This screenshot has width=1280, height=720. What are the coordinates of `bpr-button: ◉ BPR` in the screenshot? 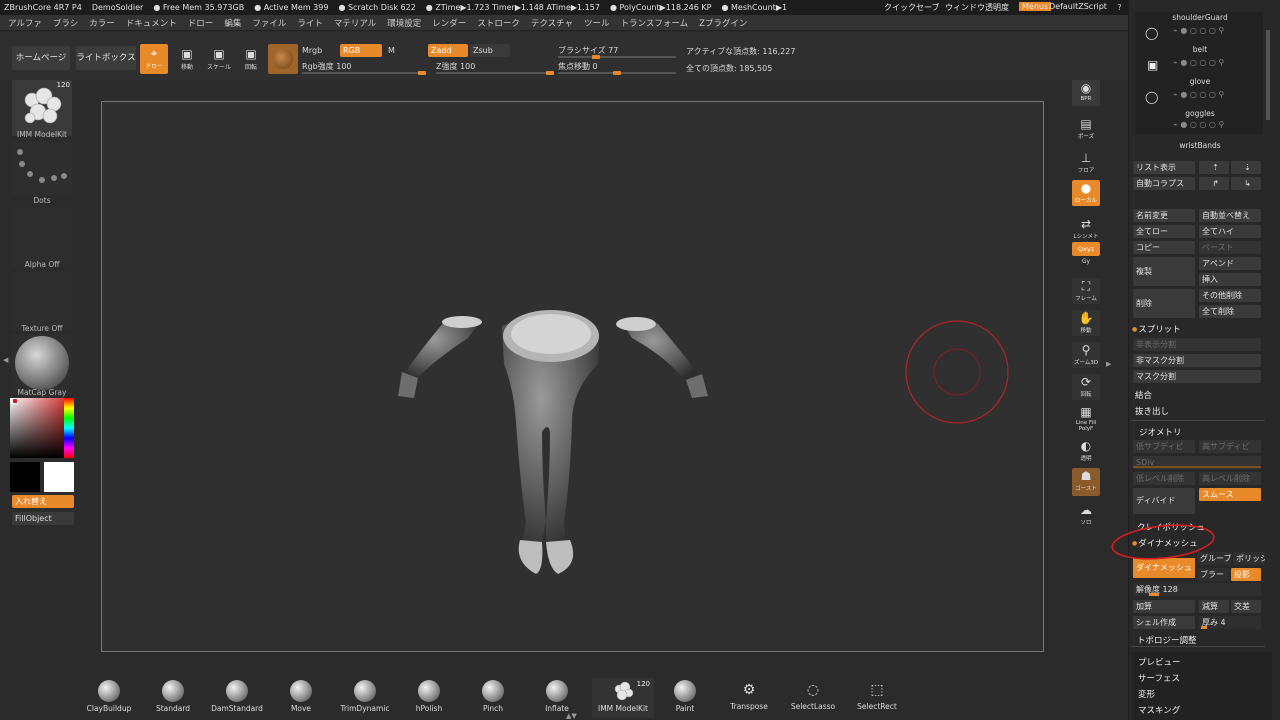 It's located at (1086, 93).